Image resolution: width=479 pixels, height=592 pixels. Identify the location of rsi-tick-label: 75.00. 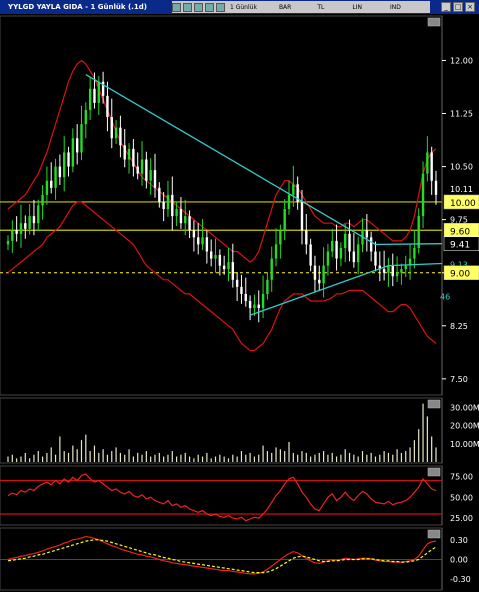
(461, 476).